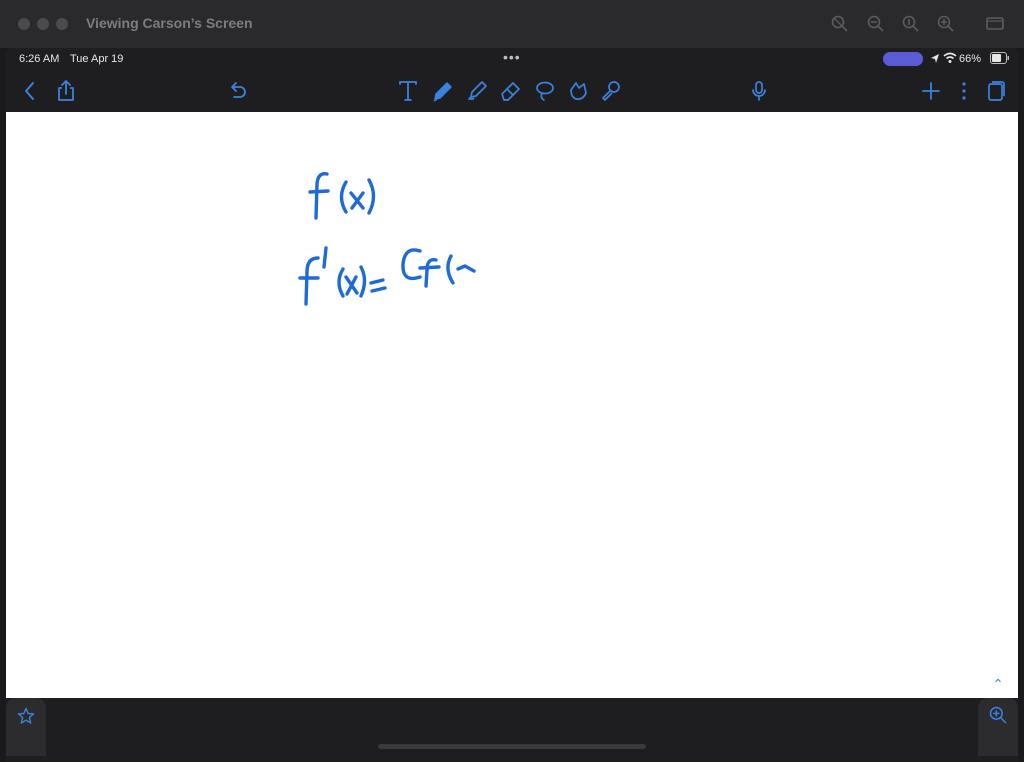 The height and width of the screenshot is (762, 1024). What do you see at coordinates (342, 196) in the screenshot?
I see `handwriting-fx` at bounding box center [342, 196].